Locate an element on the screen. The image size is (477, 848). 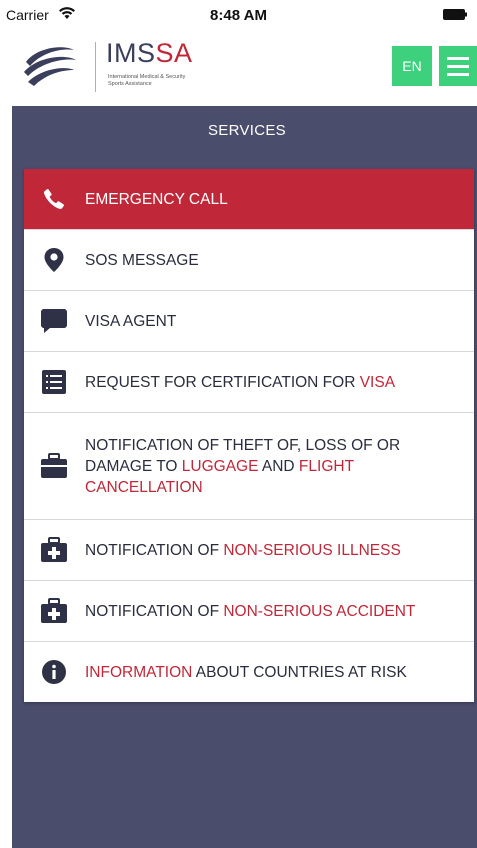
service-item-label: EMERGENCY CALL is located at coordinates (156, 199).